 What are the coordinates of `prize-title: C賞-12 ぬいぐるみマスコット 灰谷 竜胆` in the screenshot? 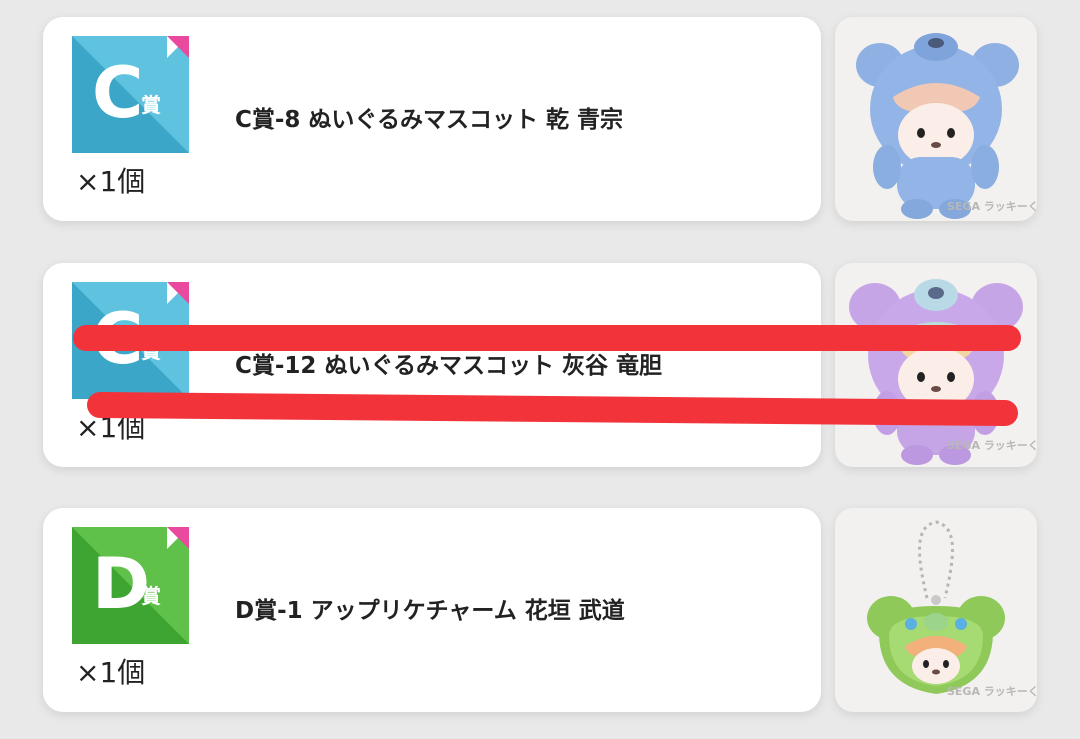 It's located at (448, 366).